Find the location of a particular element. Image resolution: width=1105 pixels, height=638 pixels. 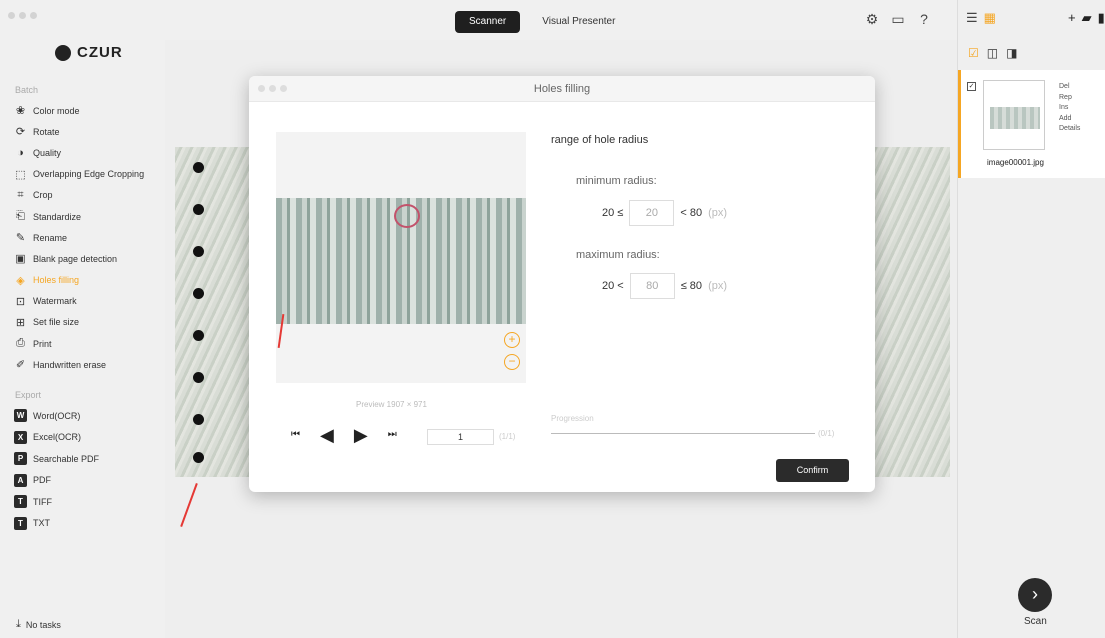

max-radius-suffix: ≤ 80 is located at coordinates (691, 286).